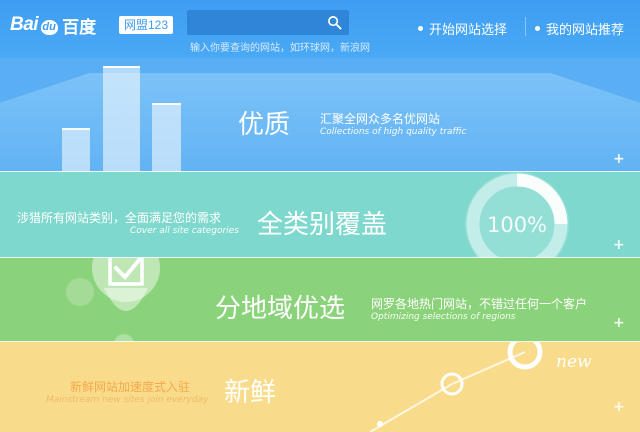 This screenshot has height=432, width=640. Describe the element at coordinates (79, 27) in the screenshot. I see `logo-text-chinese: 百度` at that location.